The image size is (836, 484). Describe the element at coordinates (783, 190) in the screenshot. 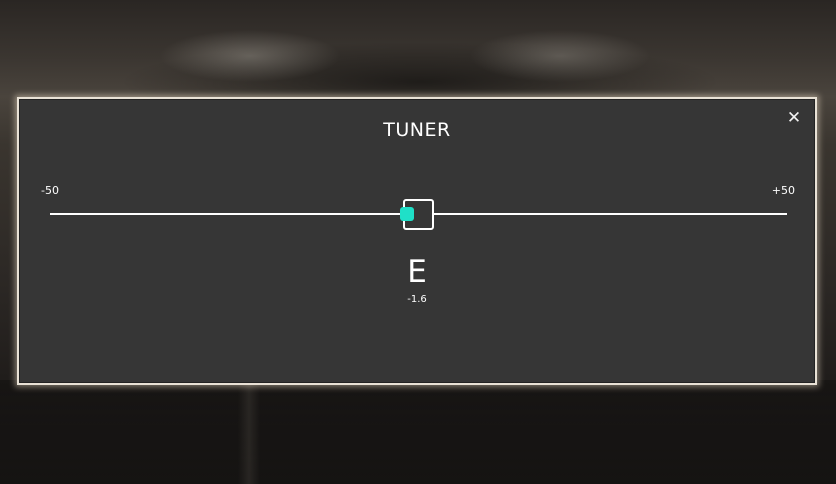

I see `range-max-label: +50` at that location.